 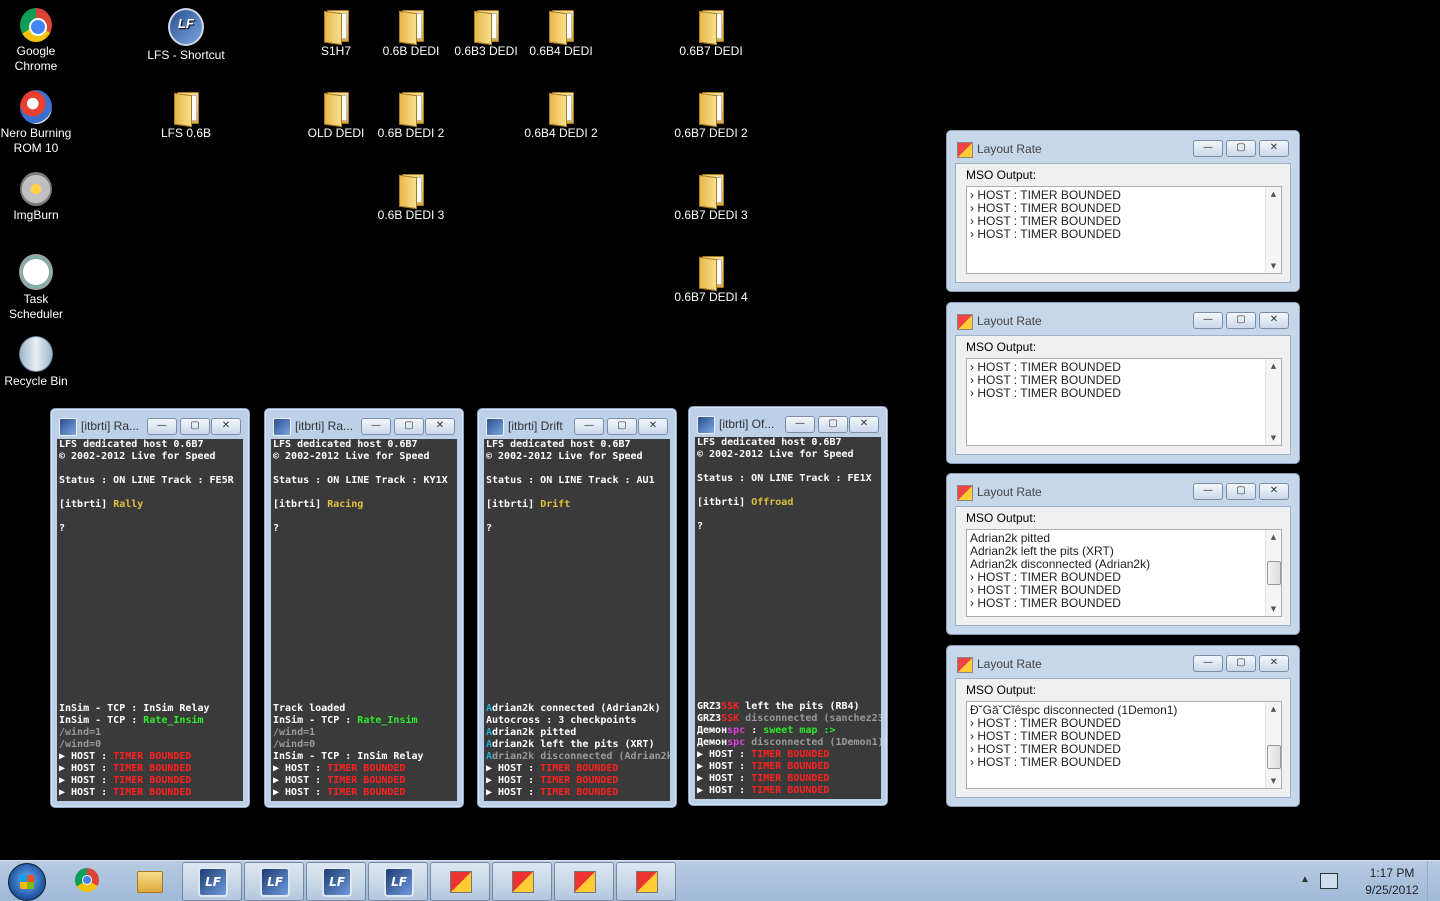 I want to click on desktop-icon-0-6b7-dedi-3: 0.6B7 DEDI 3, so click(x=711, y=197).